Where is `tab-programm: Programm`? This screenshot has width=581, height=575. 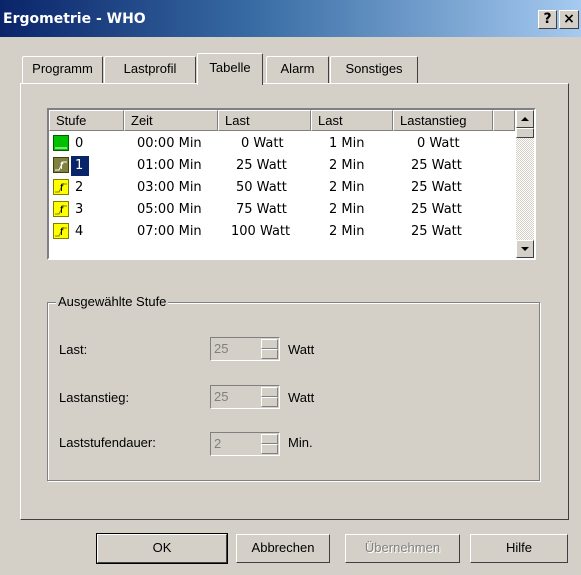 tab-programm: Programm is located at coordinates (62, 70).